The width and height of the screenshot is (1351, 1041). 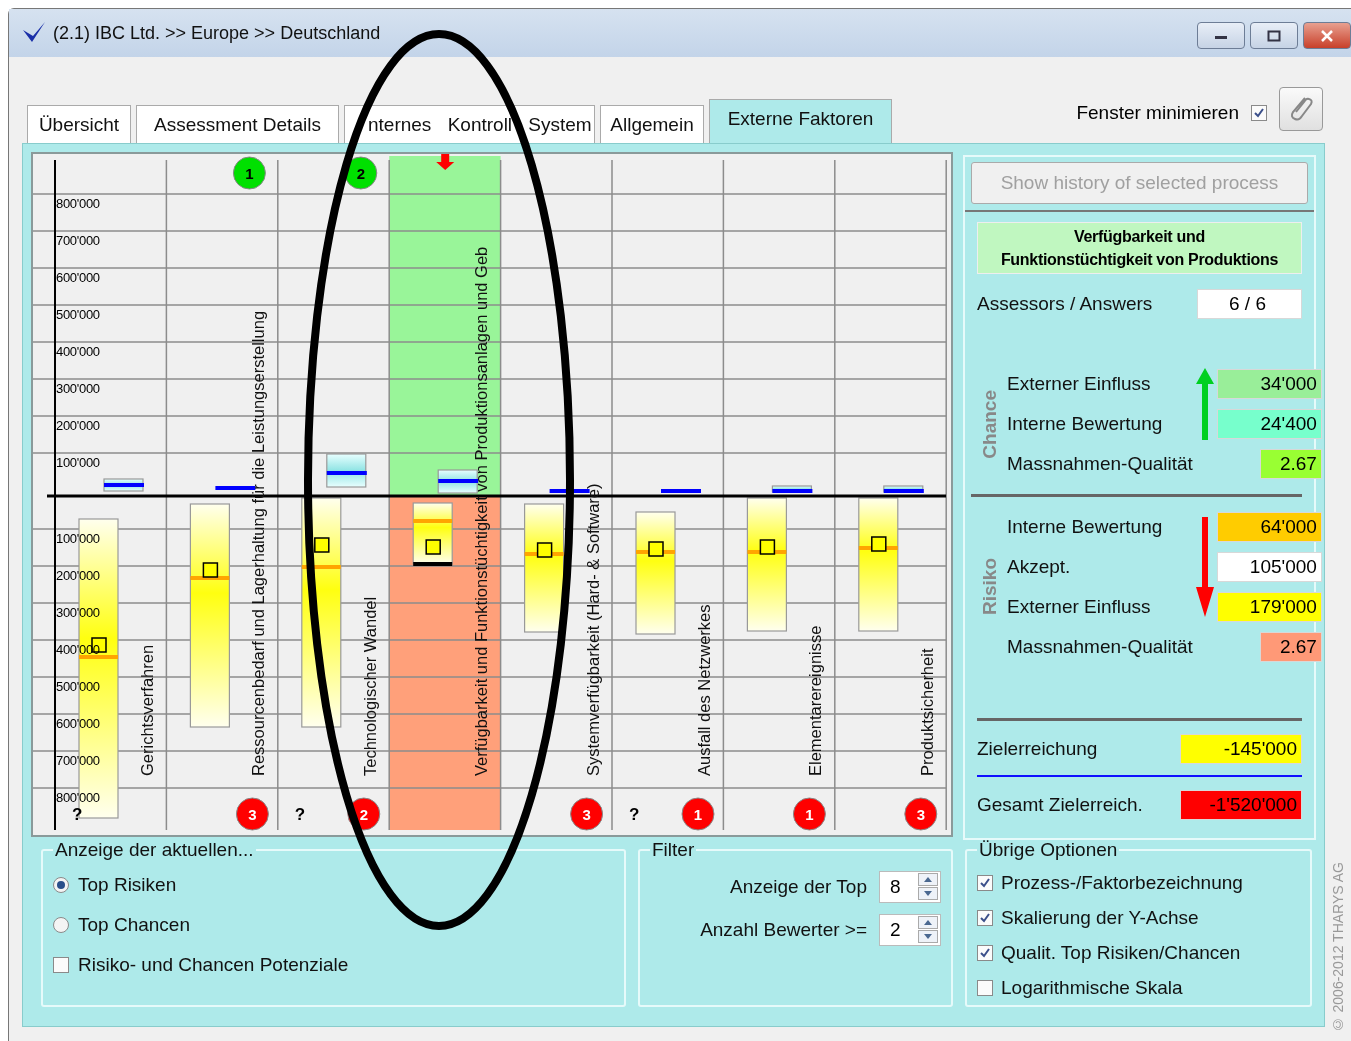 What do you see at coordinates (783, 929) in the screenshot?
I see `field-label: Anzahl Bewerter >=` at bounding box center [783, 929].